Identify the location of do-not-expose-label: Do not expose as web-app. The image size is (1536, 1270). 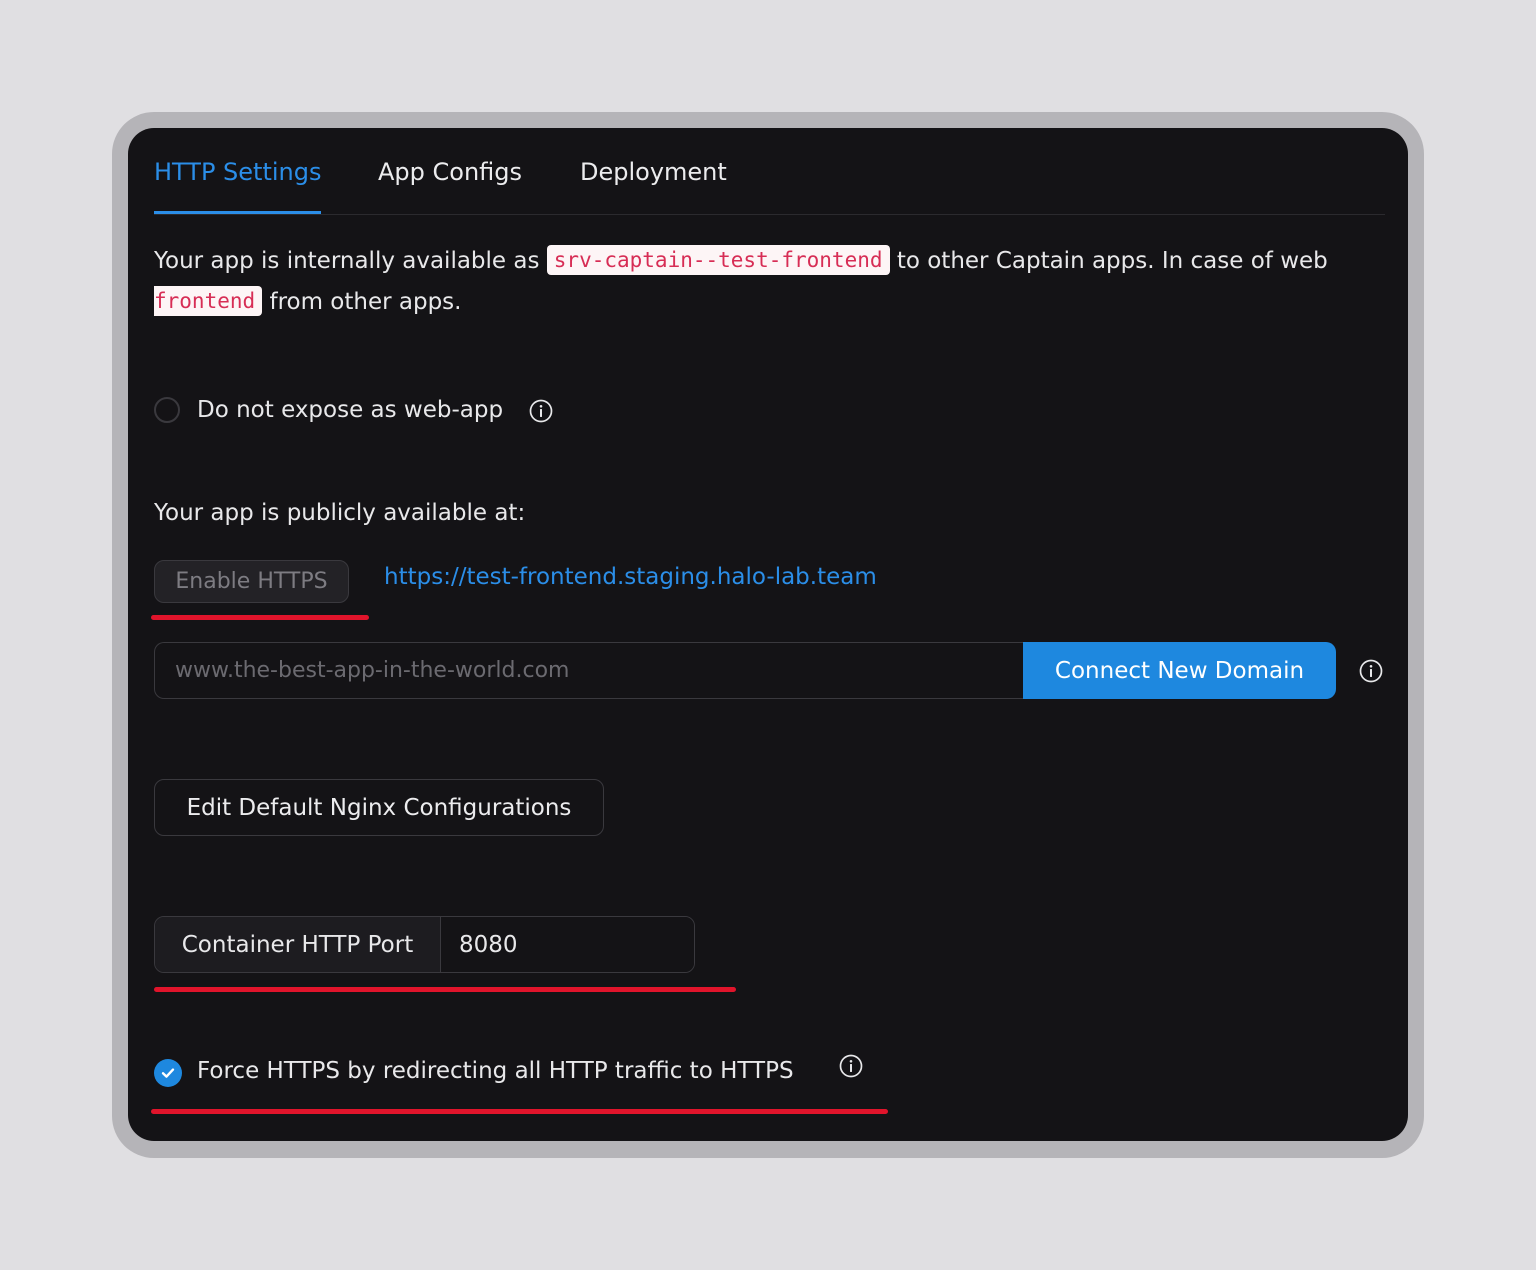
(350, 410).